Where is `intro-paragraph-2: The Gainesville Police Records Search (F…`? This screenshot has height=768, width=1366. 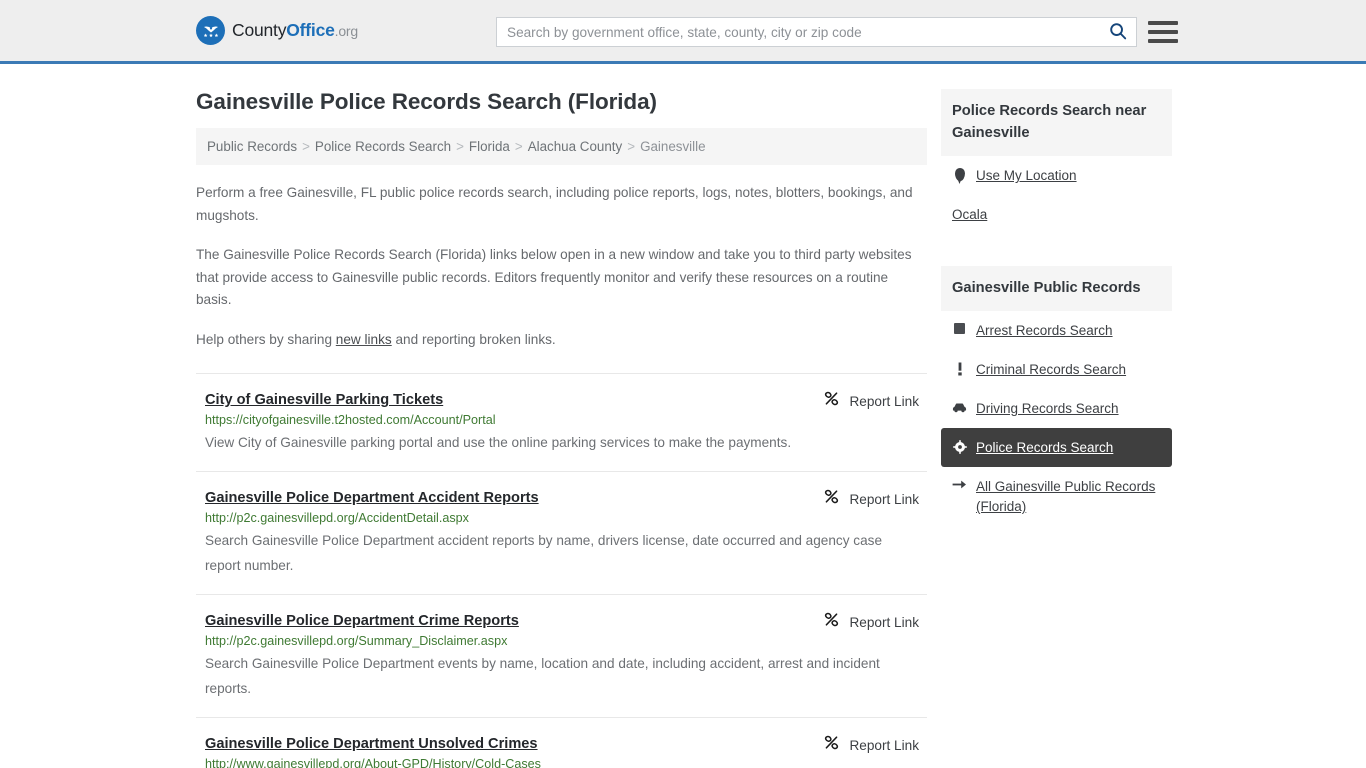
intro-paragraph-2: The Gainesville Police Records Search (F… is located at coordinates (554, 277).